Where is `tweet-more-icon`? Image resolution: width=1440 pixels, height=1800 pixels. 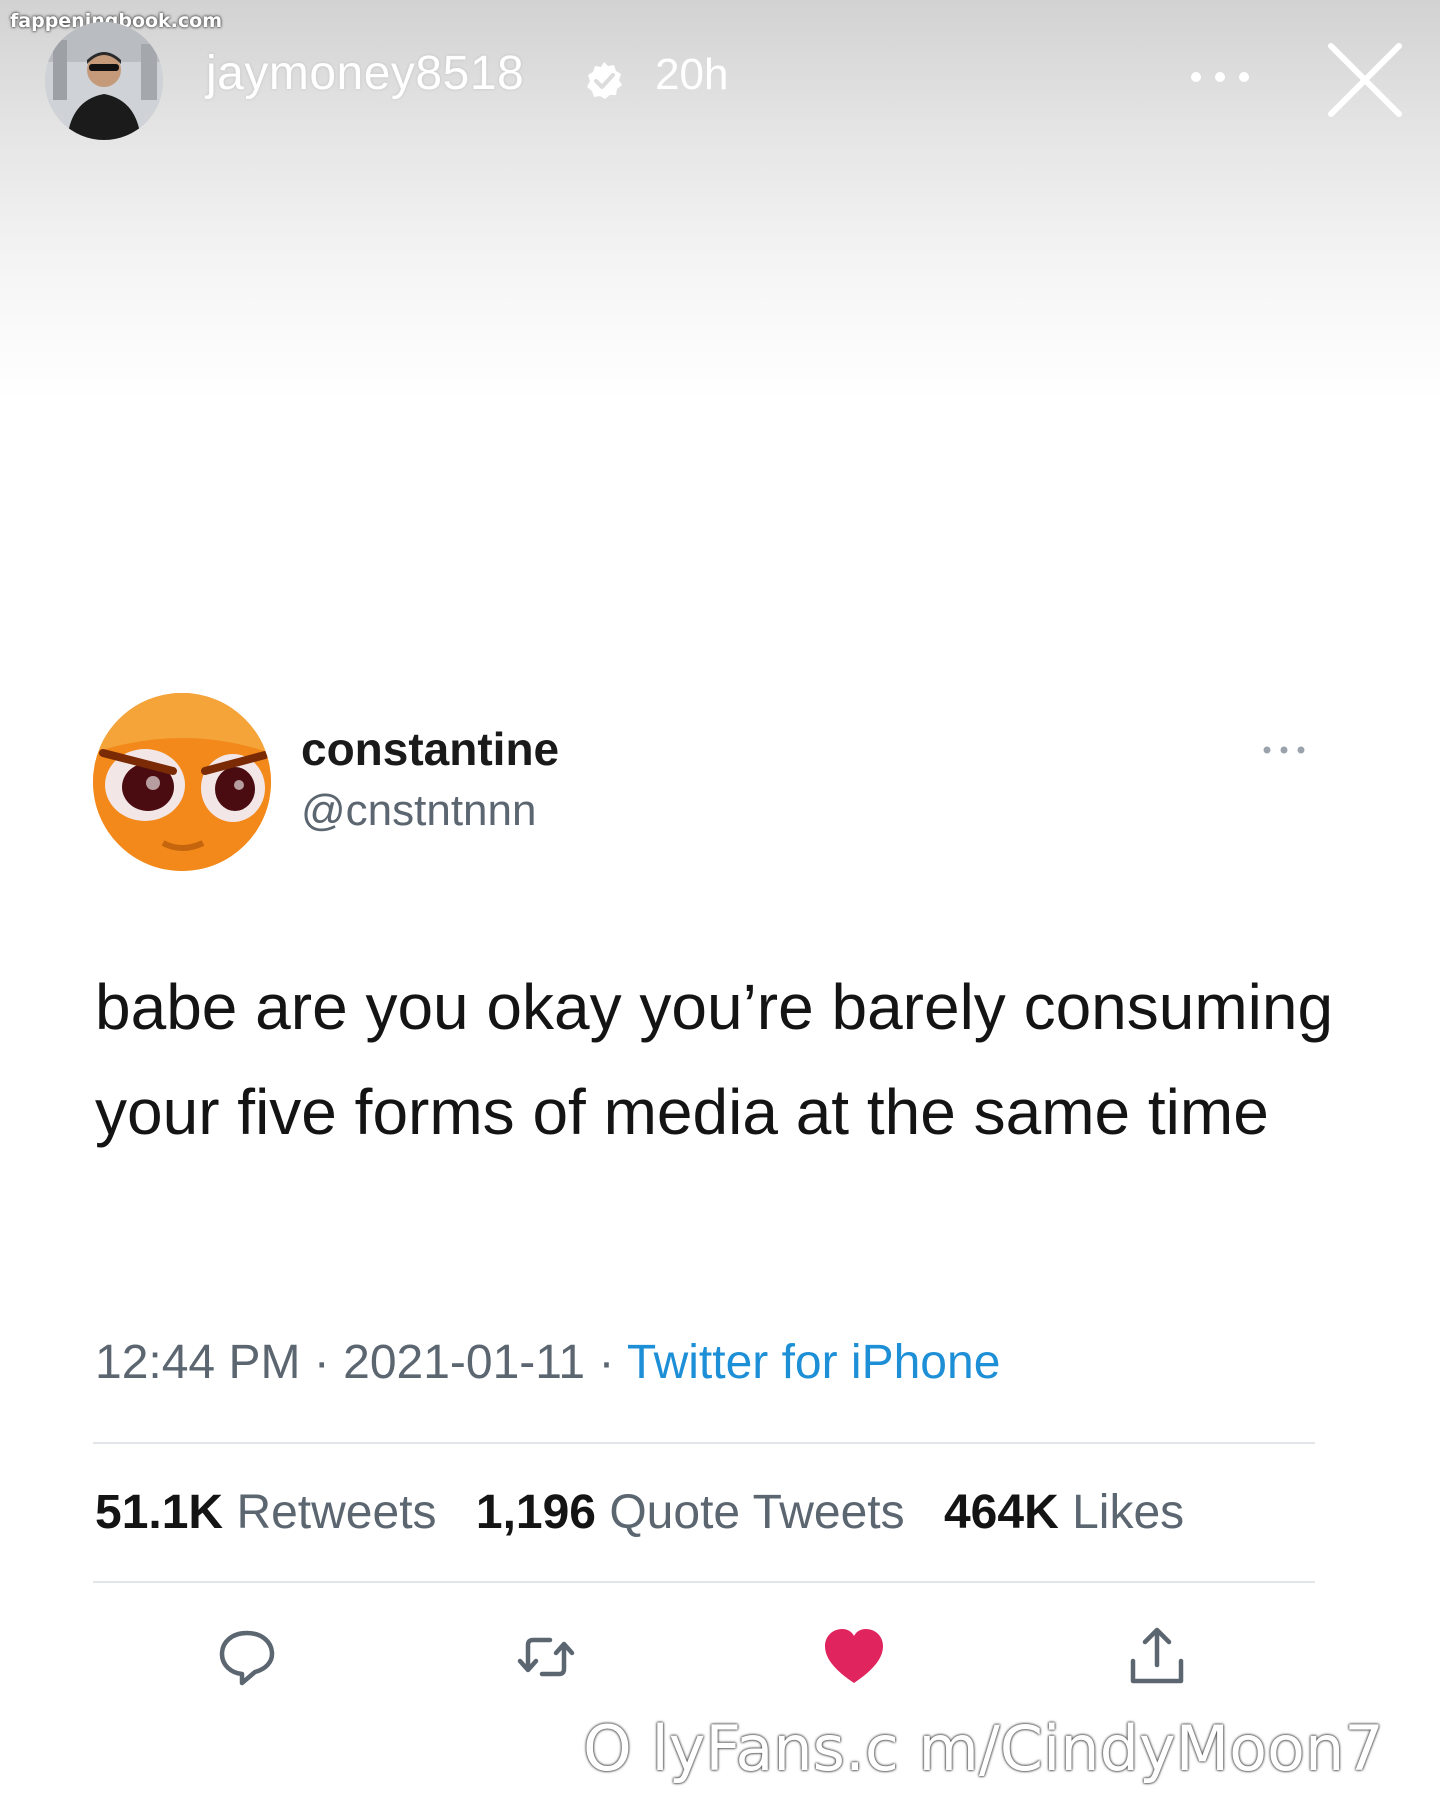 tweet-more-icon is located at coordinates (1284, 750).